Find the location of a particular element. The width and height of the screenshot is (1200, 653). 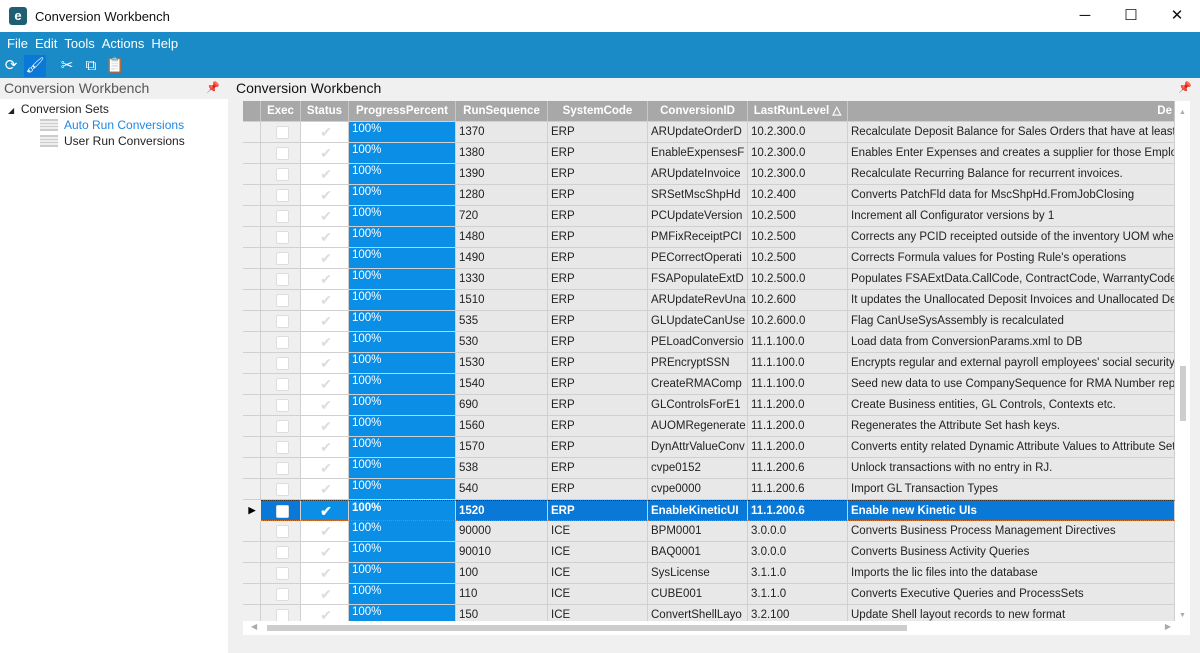

column-header-lastrunlevel: LastRunLevel △ is located at coordinates (798, 111).